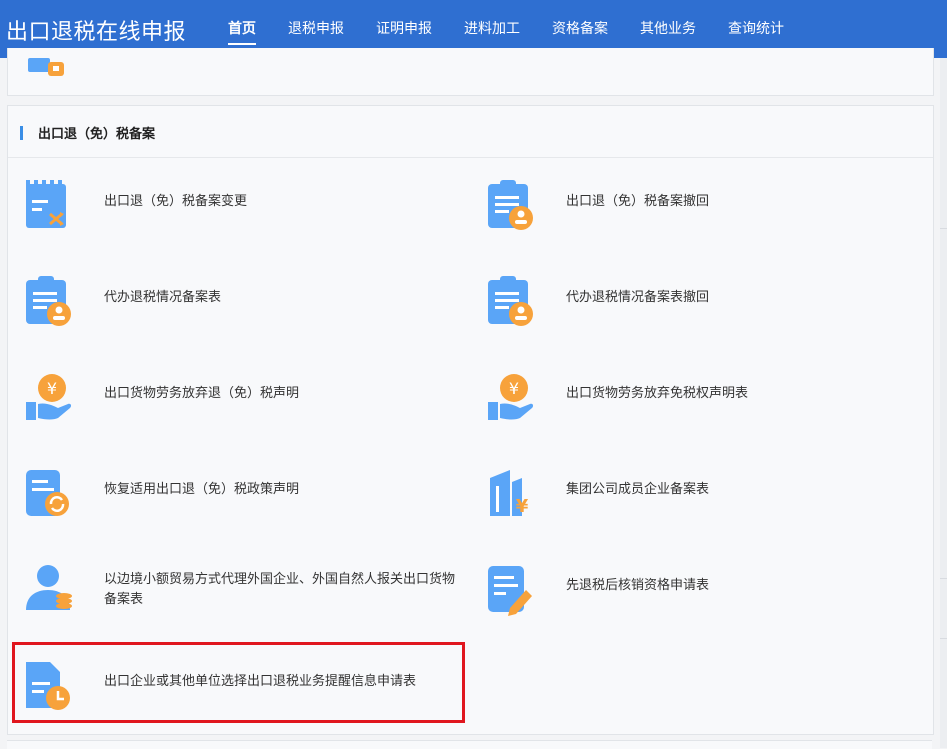 This screenshot has width=947, height=749. I want to click on right-side-panel, so click(943, 403).